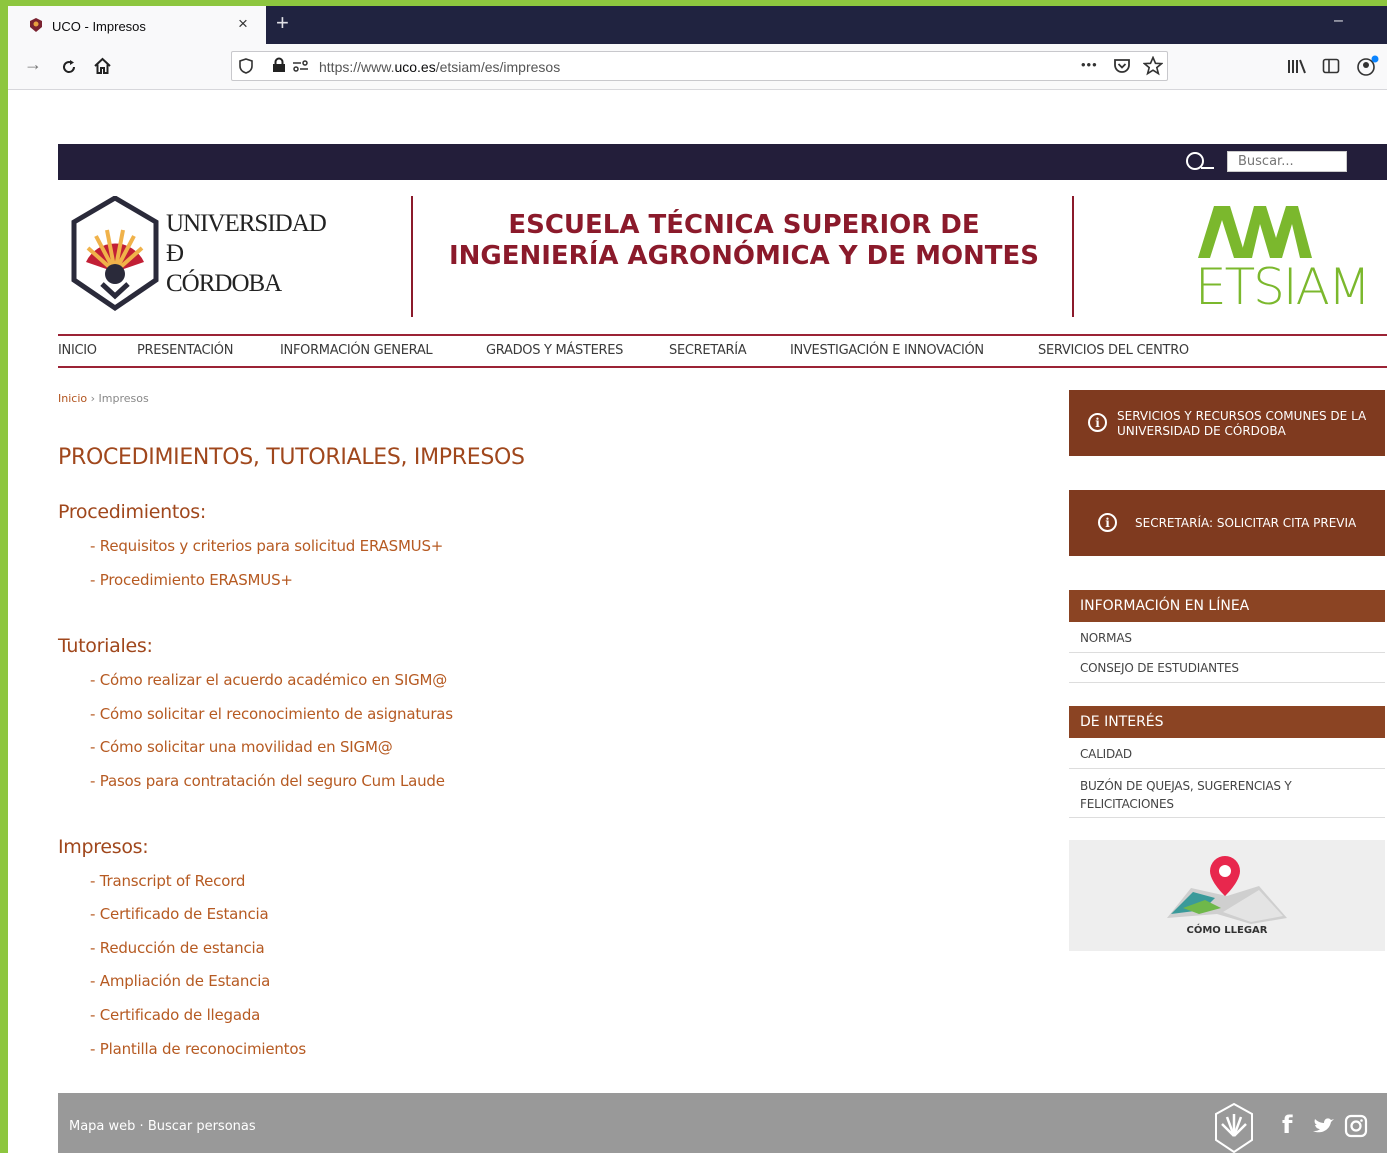  What do you see at coordinates (180, 981) in the screenshot?
I see `link-ampliacion-estancia: - Ampliación de Estancia` at bounding box center [180, 981].